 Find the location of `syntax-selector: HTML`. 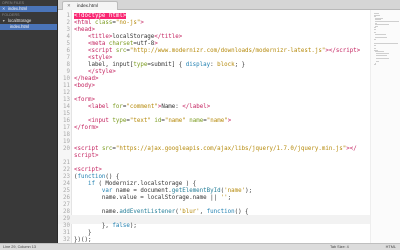

syntax-selector: HTML is located at coordinates (391, 247).